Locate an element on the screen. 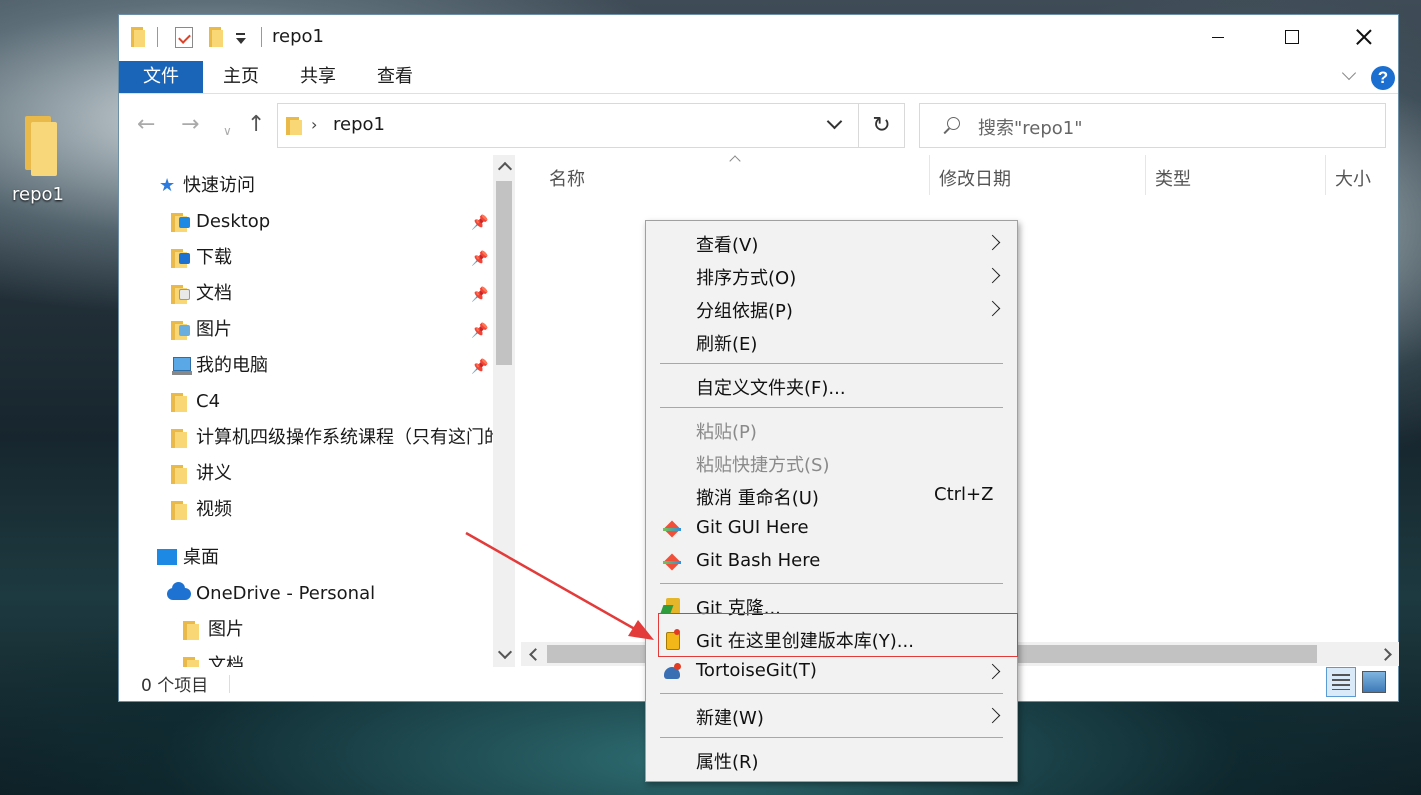 This screenshot has width=1421, height=795. star-icon: ★ is located at coordinates (167, 185).